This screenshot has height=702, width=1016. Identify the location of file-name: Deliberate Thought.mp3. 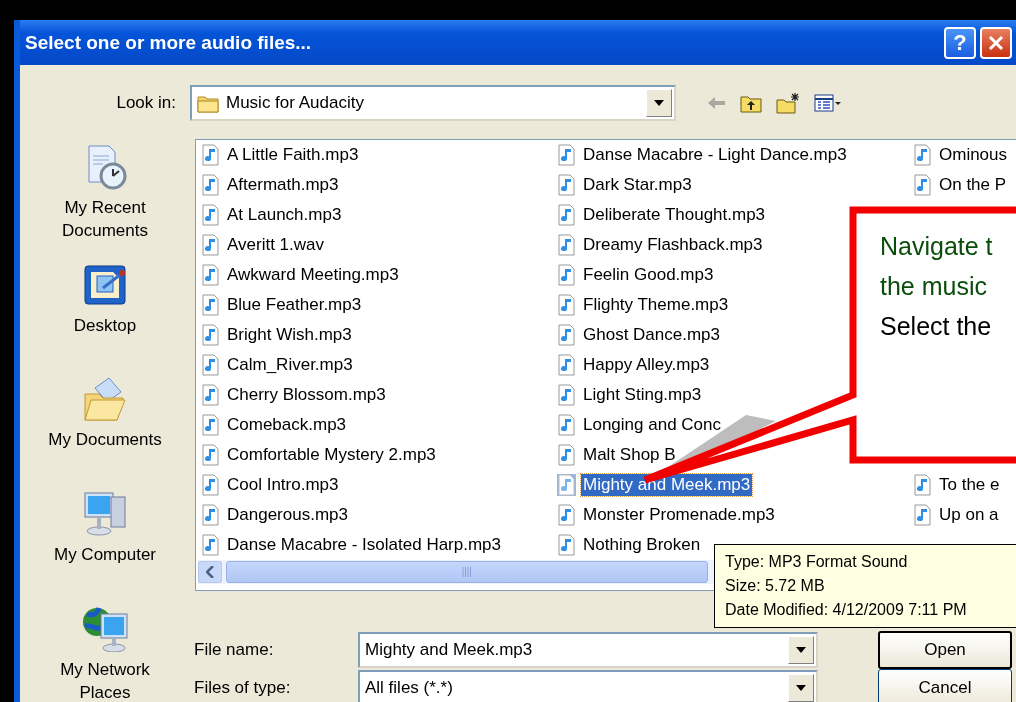
(674, 215).